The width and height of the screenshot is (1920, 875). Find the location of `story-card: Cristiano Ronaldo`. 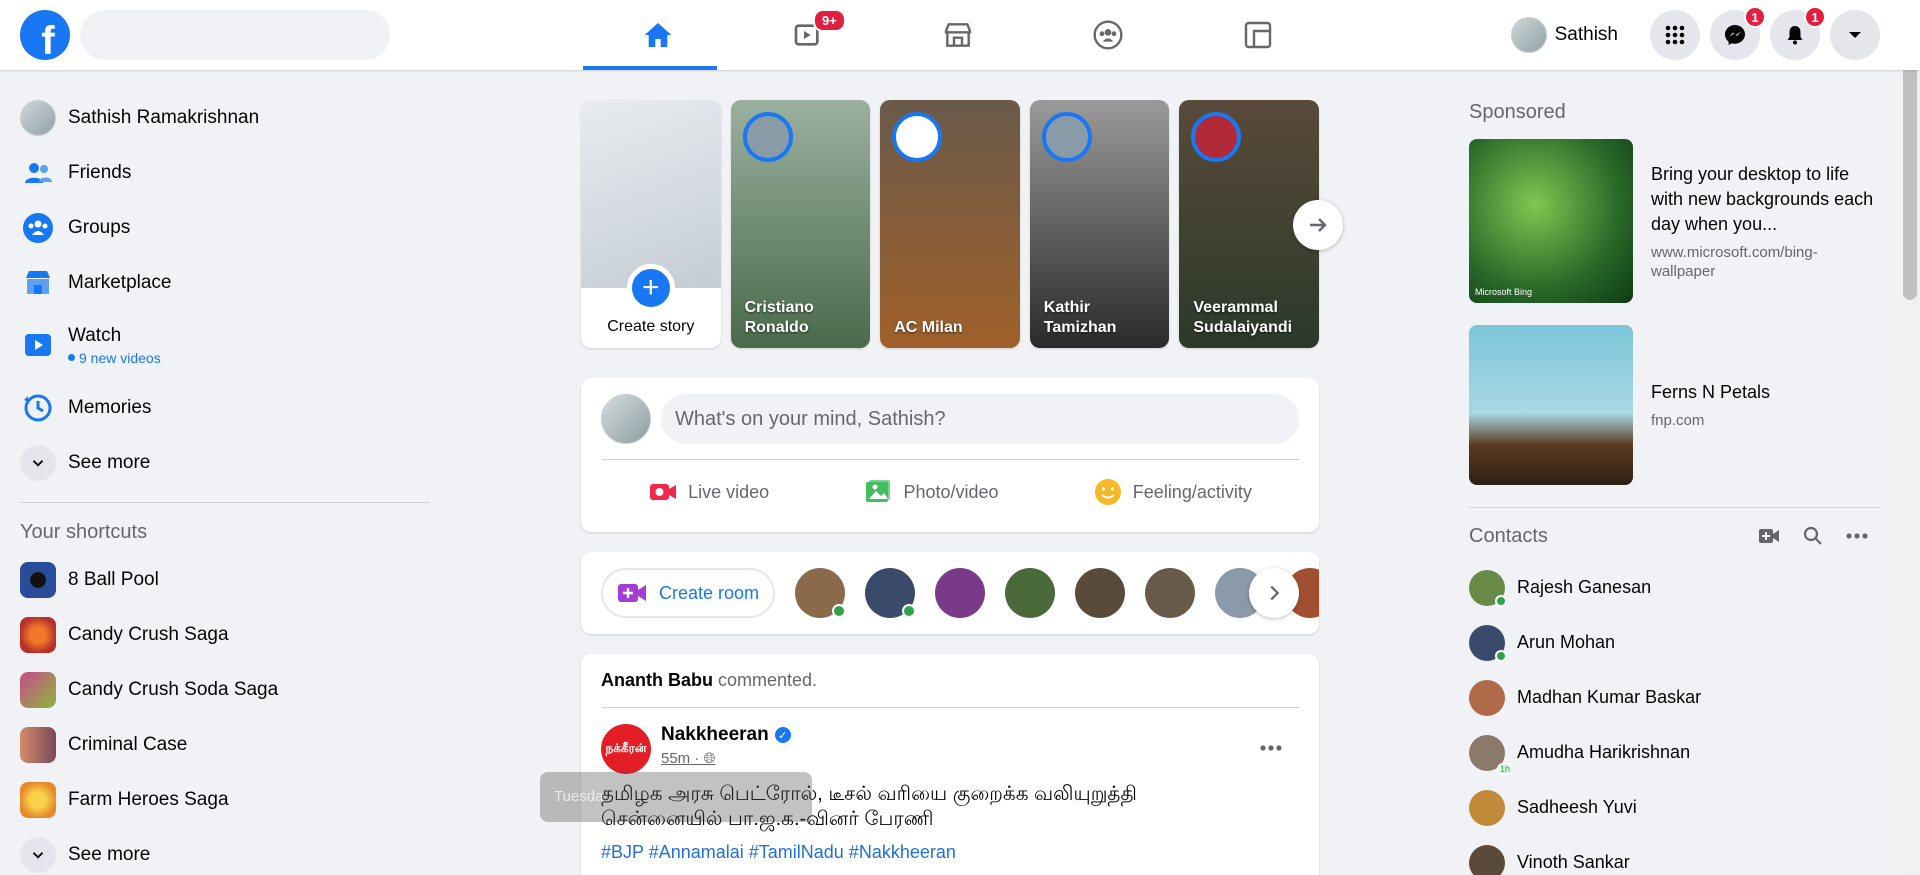

story-card: Cristiano Ronaldo is located at coordinates (800, 224).